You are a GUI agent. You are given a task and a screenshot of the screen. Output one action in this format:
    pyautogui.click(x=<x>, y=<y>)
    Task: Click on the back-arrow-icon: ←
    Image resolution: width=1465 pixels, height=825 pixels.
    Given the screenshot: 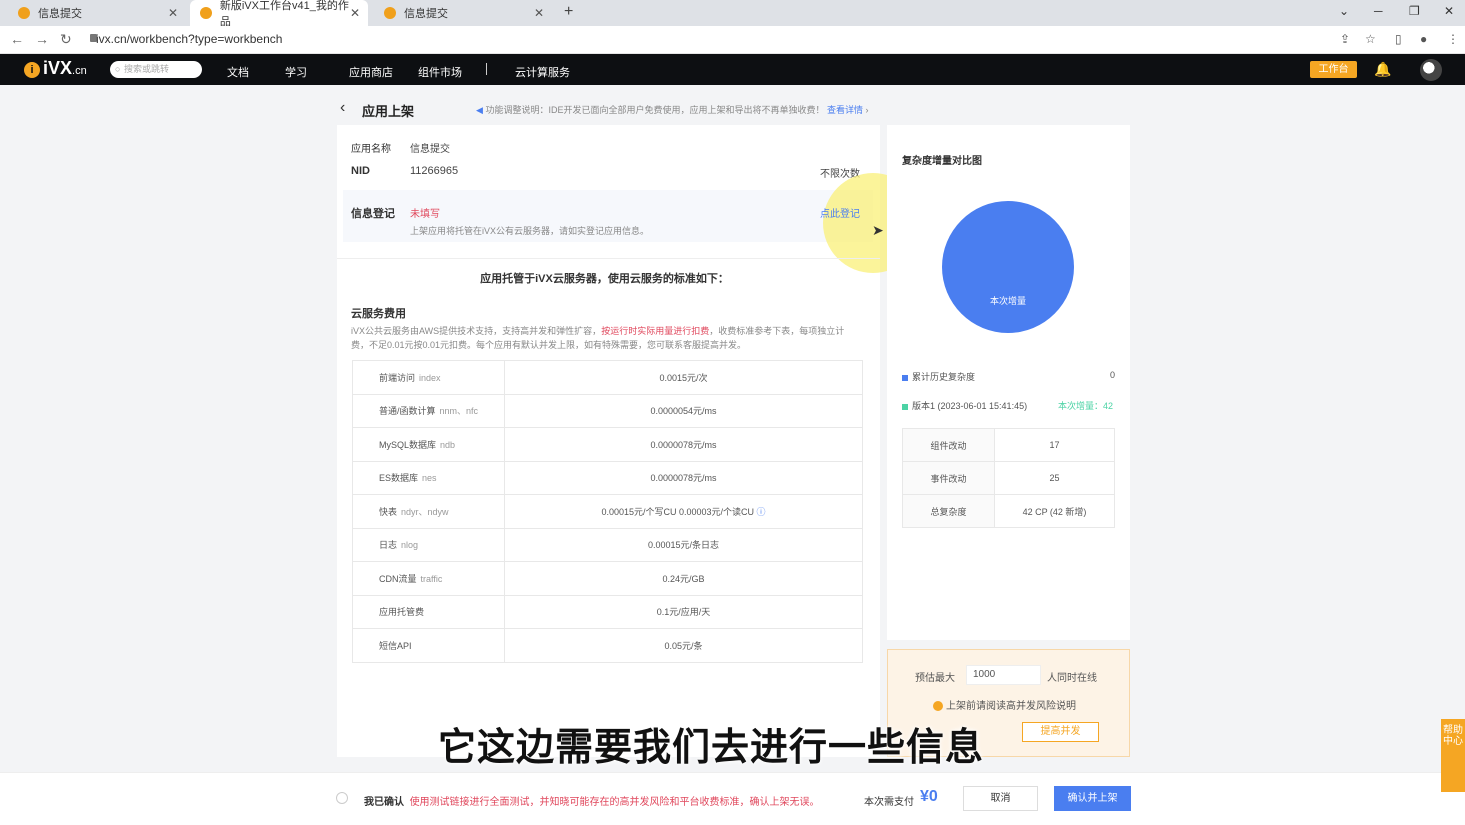 What is the action you would take?
    pyautogui.click(x=17, y=39)
    